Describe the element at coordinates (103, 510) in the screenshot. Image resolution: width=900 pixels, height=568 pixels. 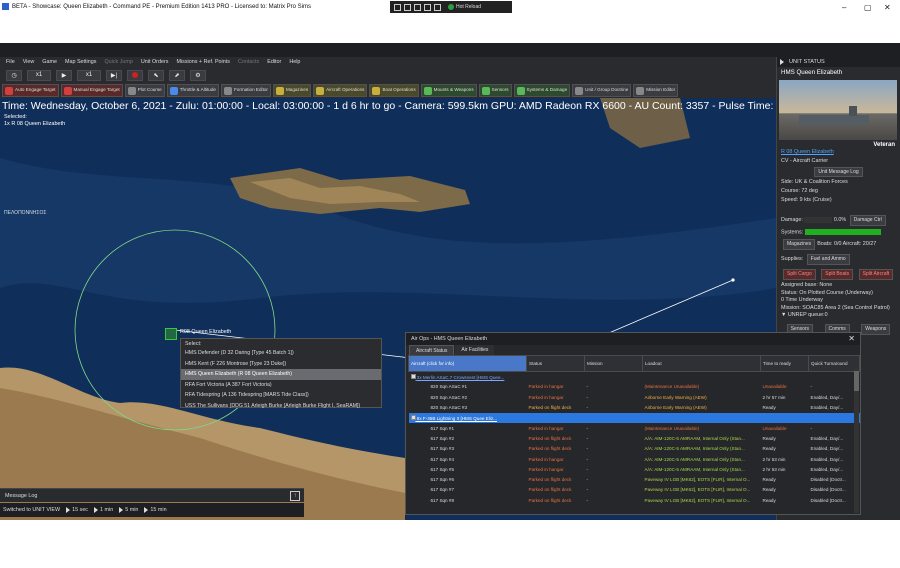
I see `step-1-min: 1 min` at that location.